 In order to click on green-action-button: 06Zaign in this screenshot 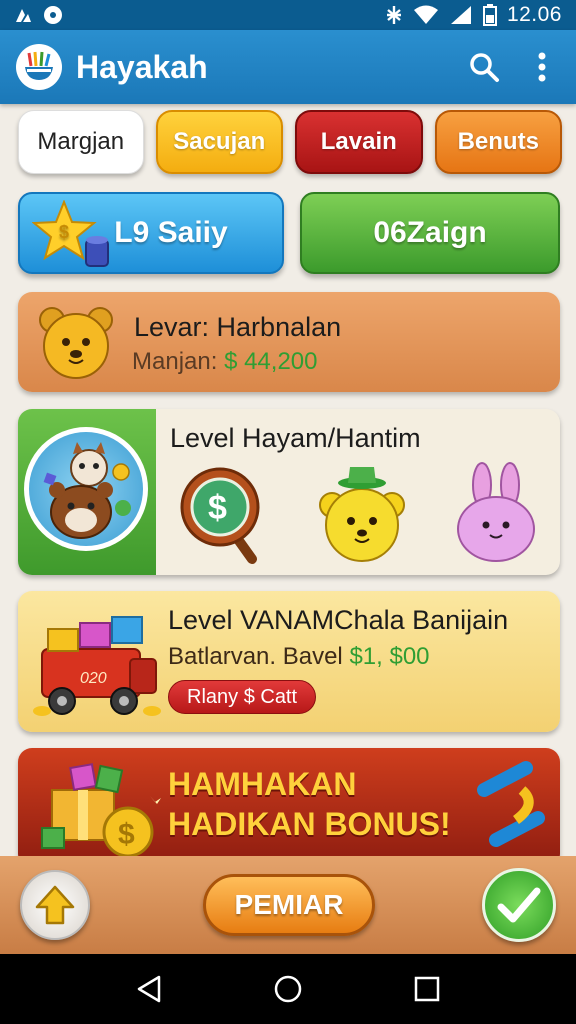, I will do `click(430, 233)`.